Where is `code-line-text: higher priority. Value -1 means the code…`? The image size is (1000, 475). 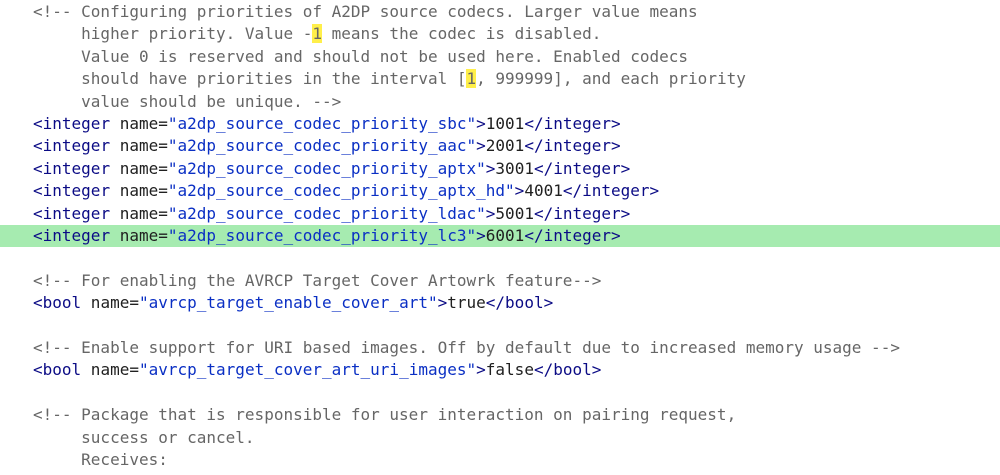
code-line-text: higher priority. Value -1 means the code… is located at coordinates (317, 34).